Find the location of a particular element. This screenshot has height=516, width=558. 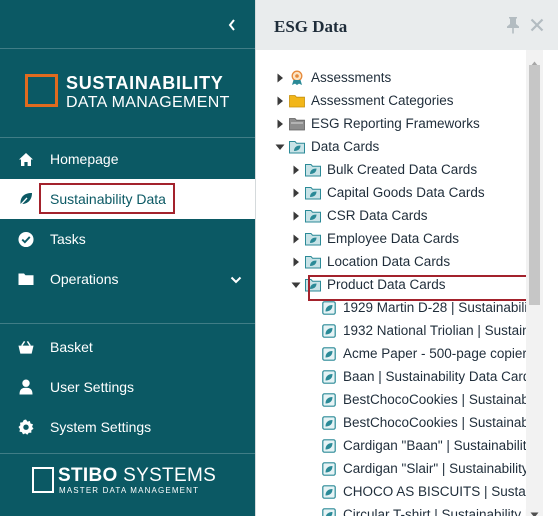

nav-item-sustainability-data: Sustainability Data is located at coordinates (127, 199).